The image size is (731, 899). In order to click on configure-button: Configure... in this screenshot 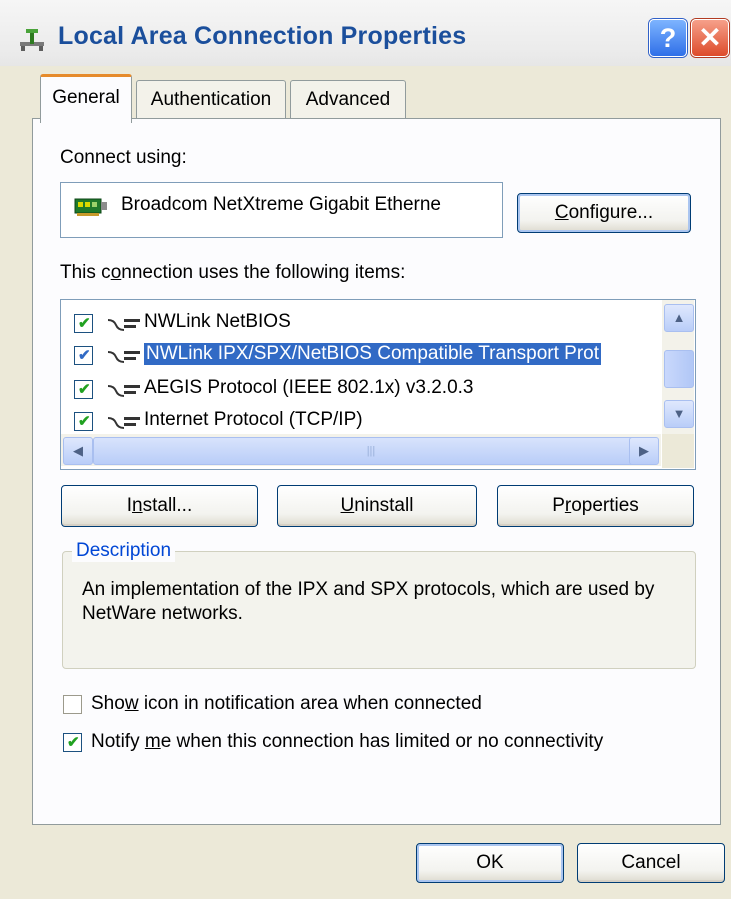, I will do `click(604, 213)`.